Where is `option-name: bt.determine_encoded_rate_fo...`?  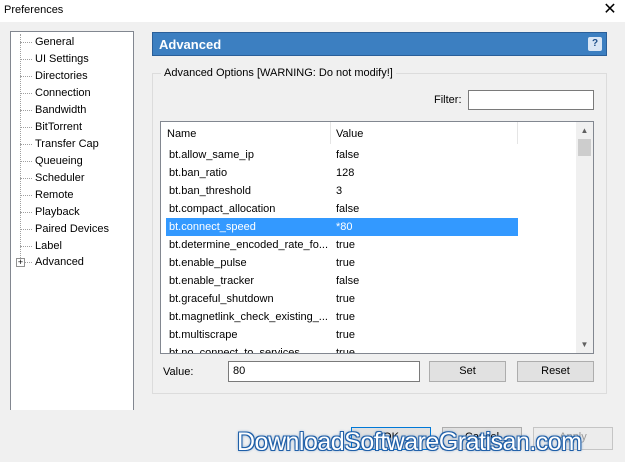
option-name: bt.determine_encoded_rate_fo... is located at coordinates (249, 245).